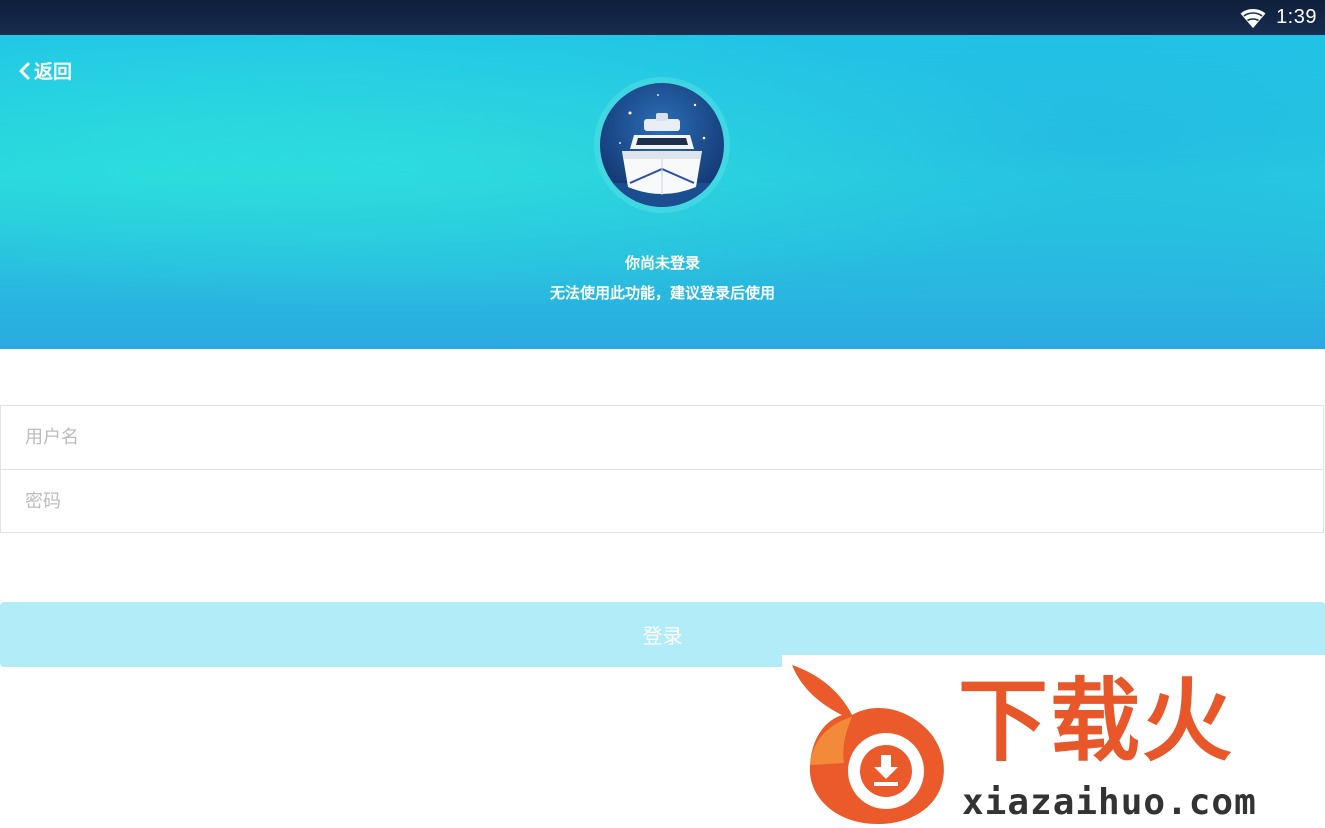  I want to click on status-bar: 1:39, so click(662, 17).